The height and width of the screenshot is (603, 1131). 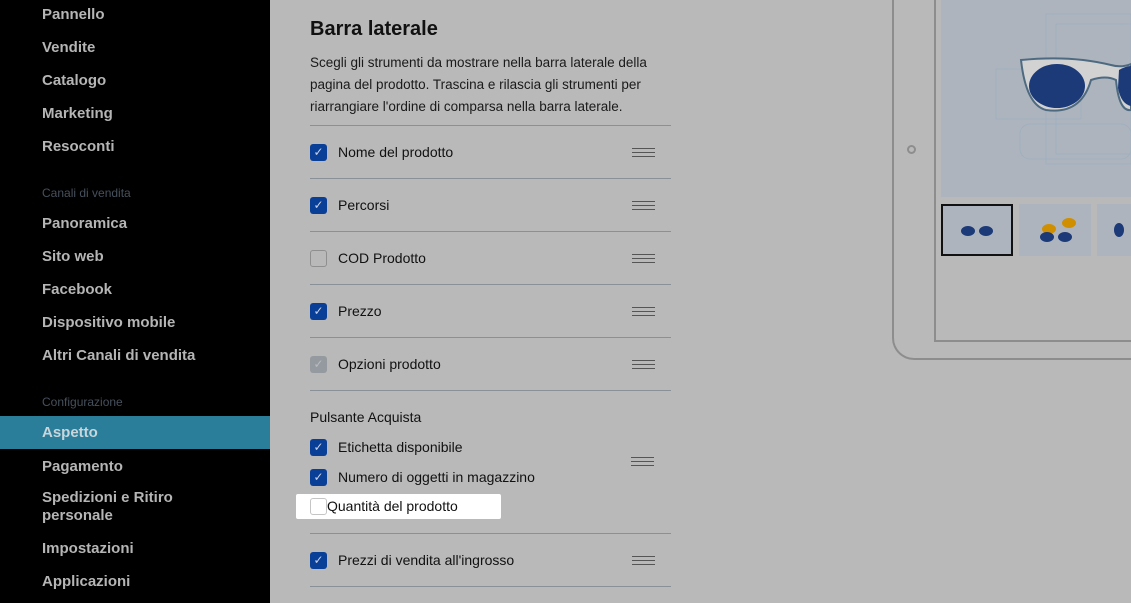 I want to click on nav-altri-canali: Altri Canali di vendita, so click(x=135, y=355).